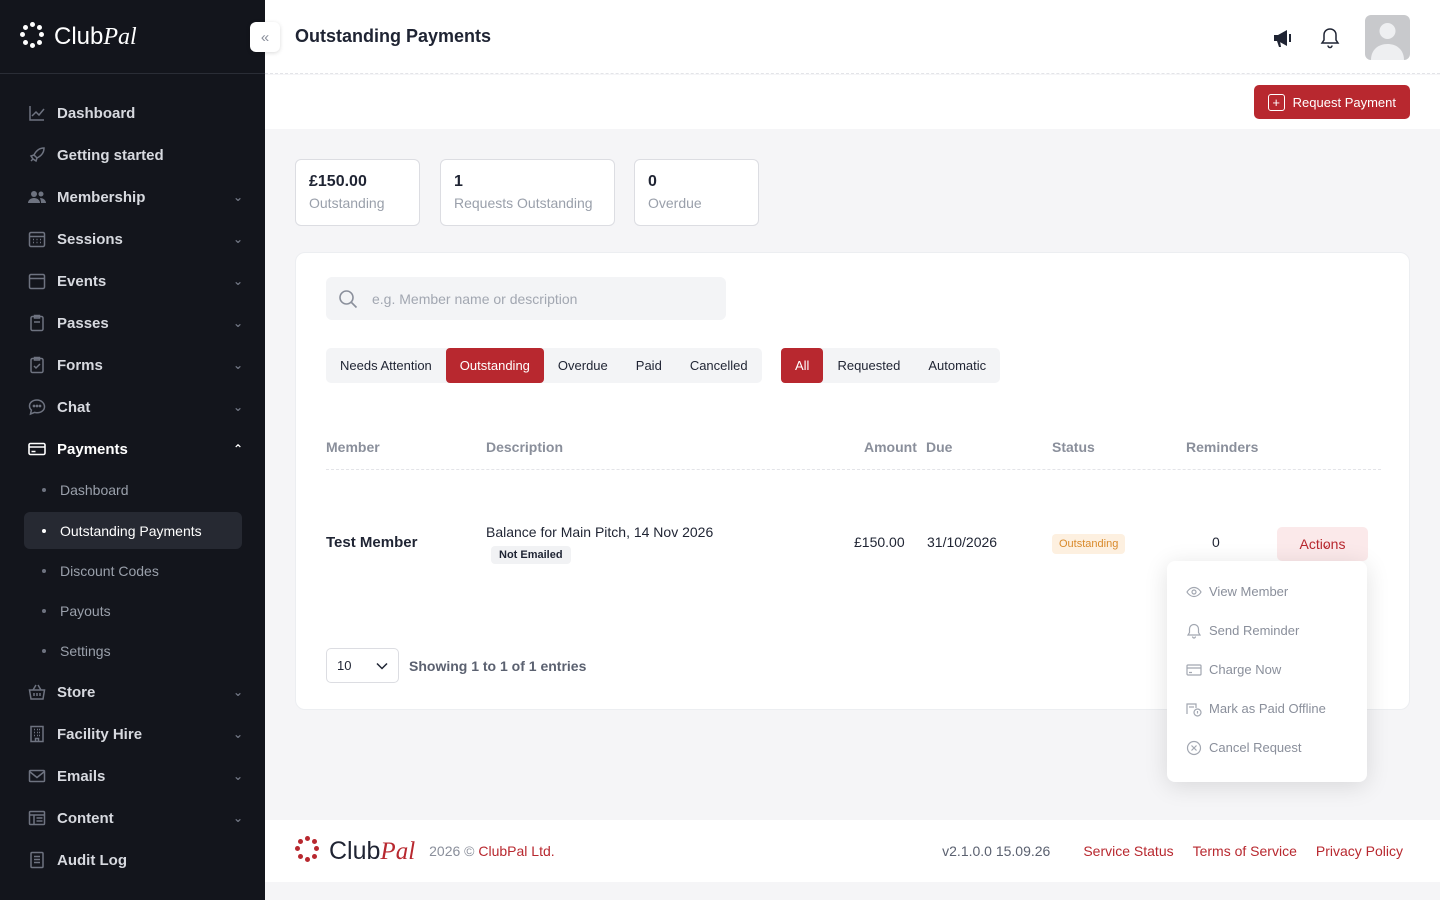  What do you see at coordinates (96, 113) in the screenshot?
I see `sidebar-item-label: Dashboard` at bounding box center [96, 113].